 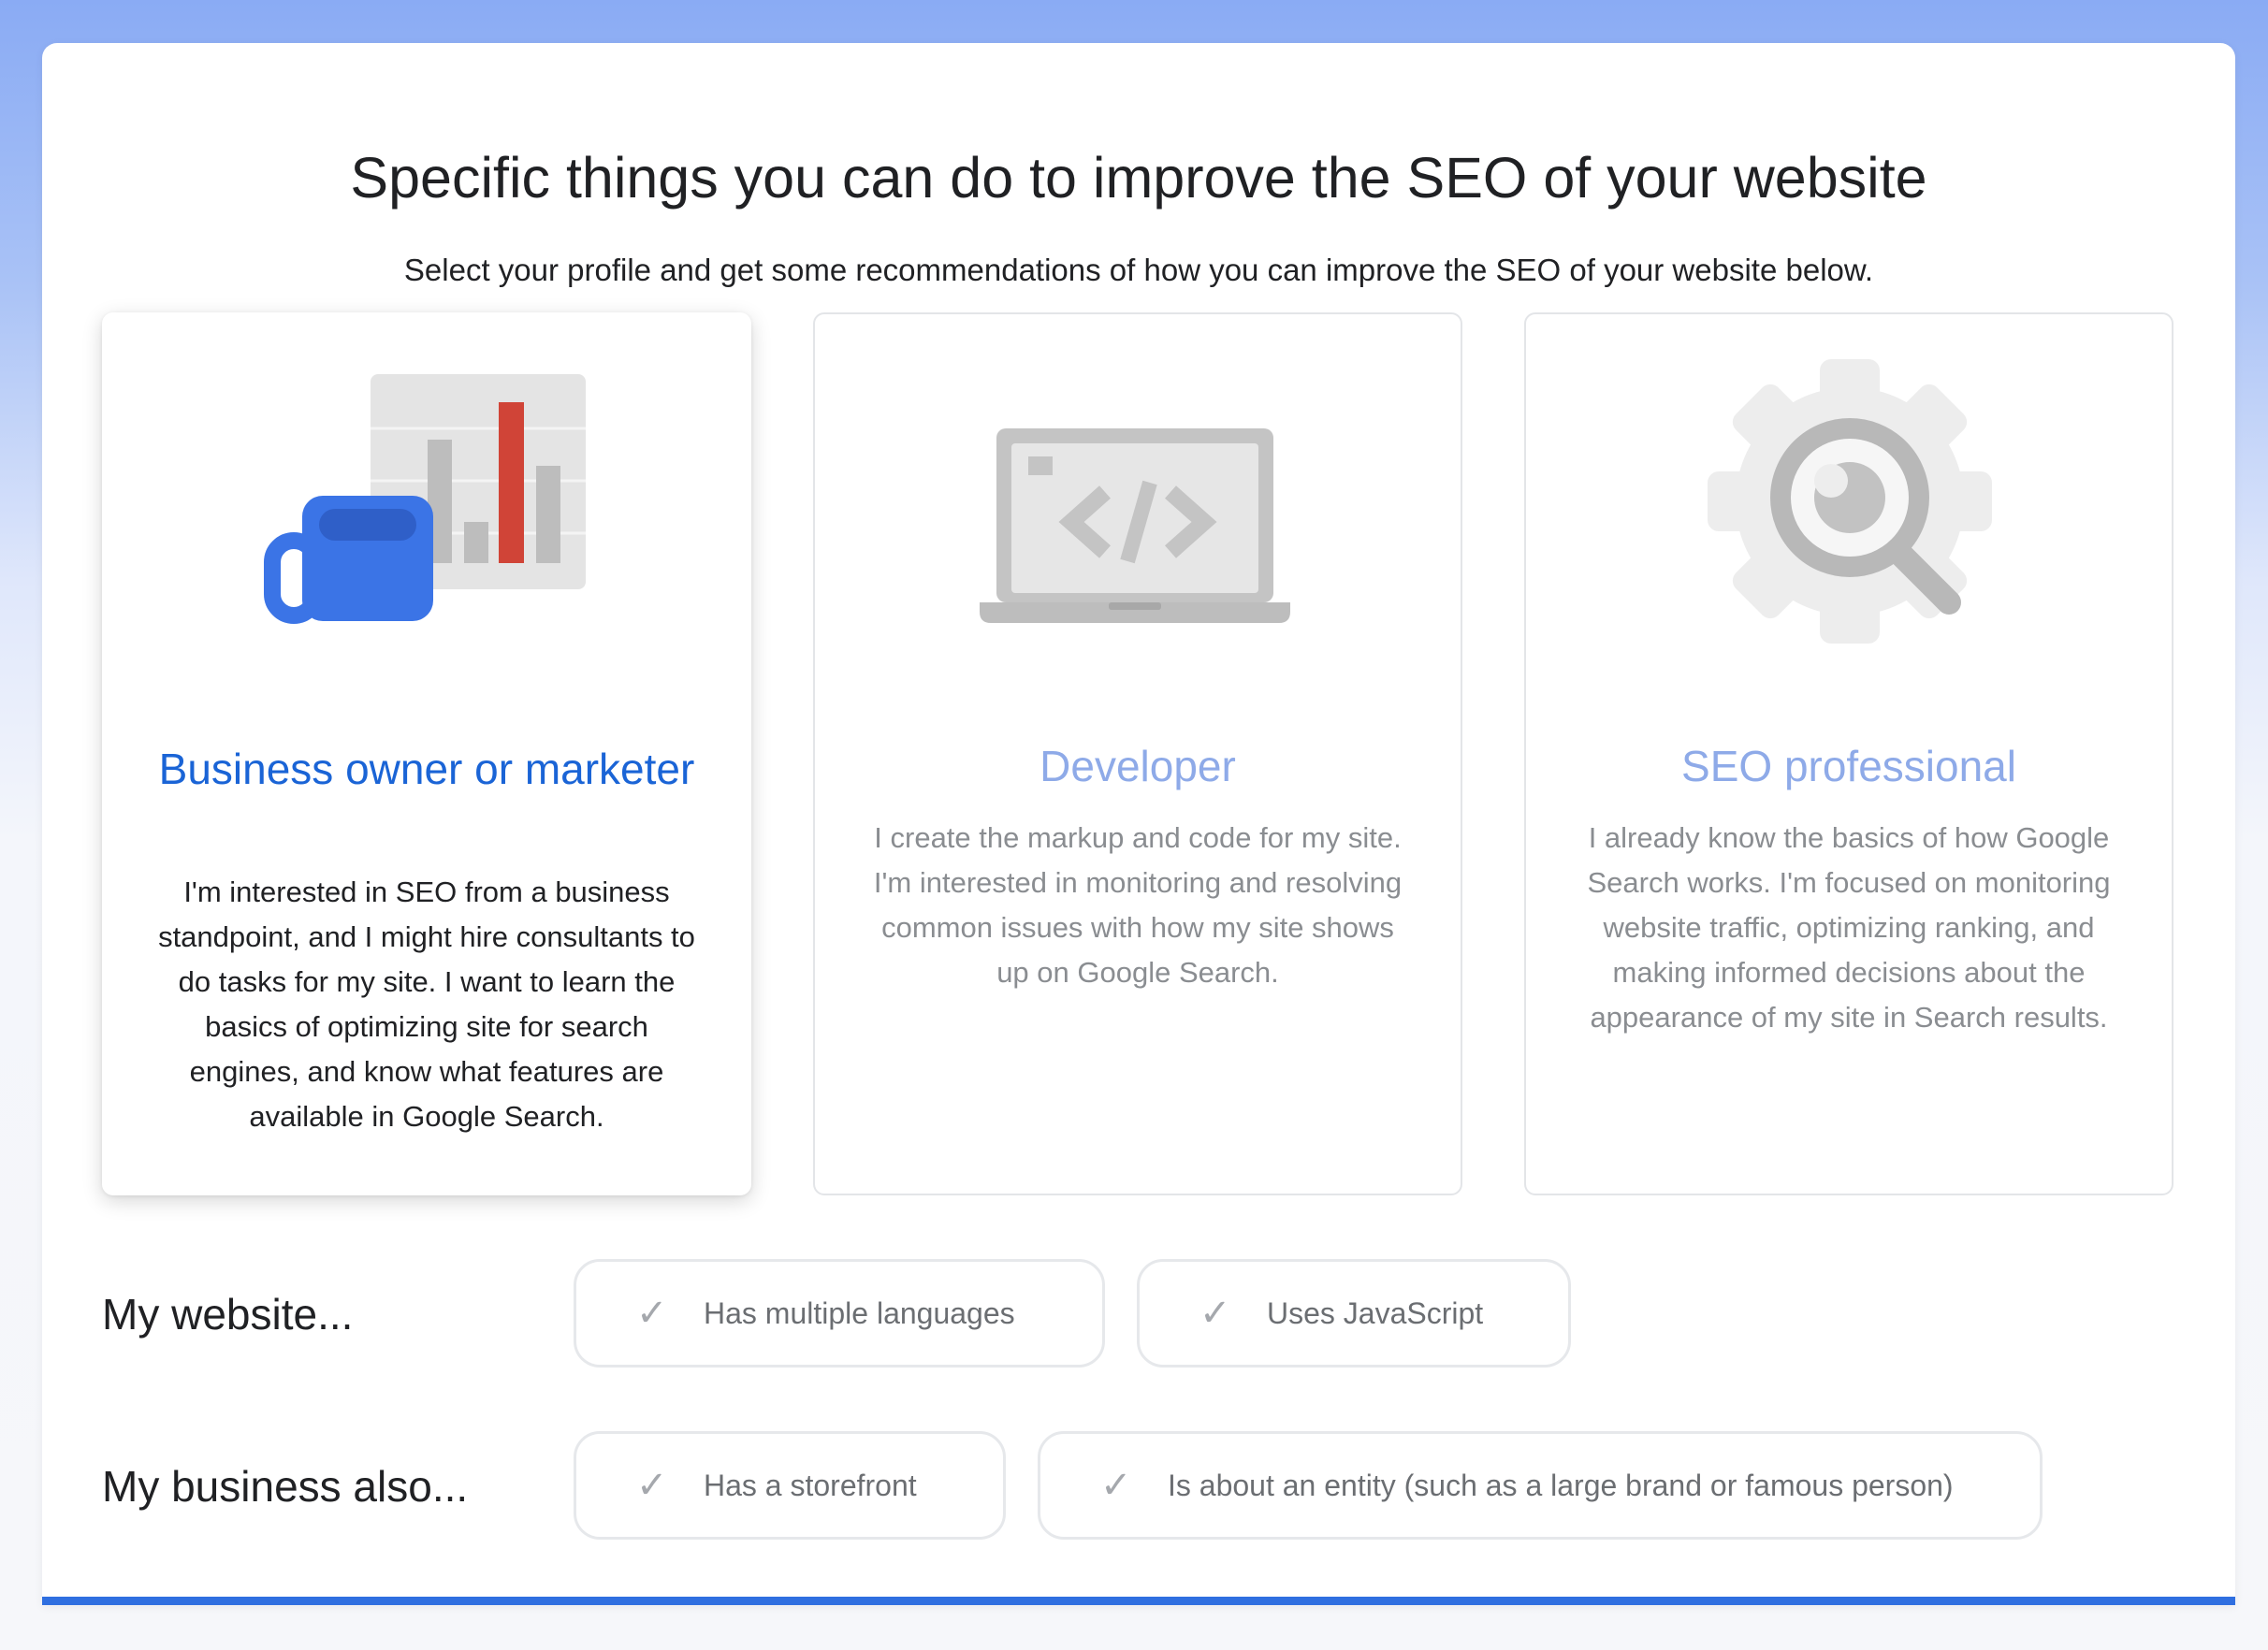 What do you see at coordinates (1849, 766) in the screenshot?
I see `profile-title: SEO professional` at bounding box center [1849, 766].